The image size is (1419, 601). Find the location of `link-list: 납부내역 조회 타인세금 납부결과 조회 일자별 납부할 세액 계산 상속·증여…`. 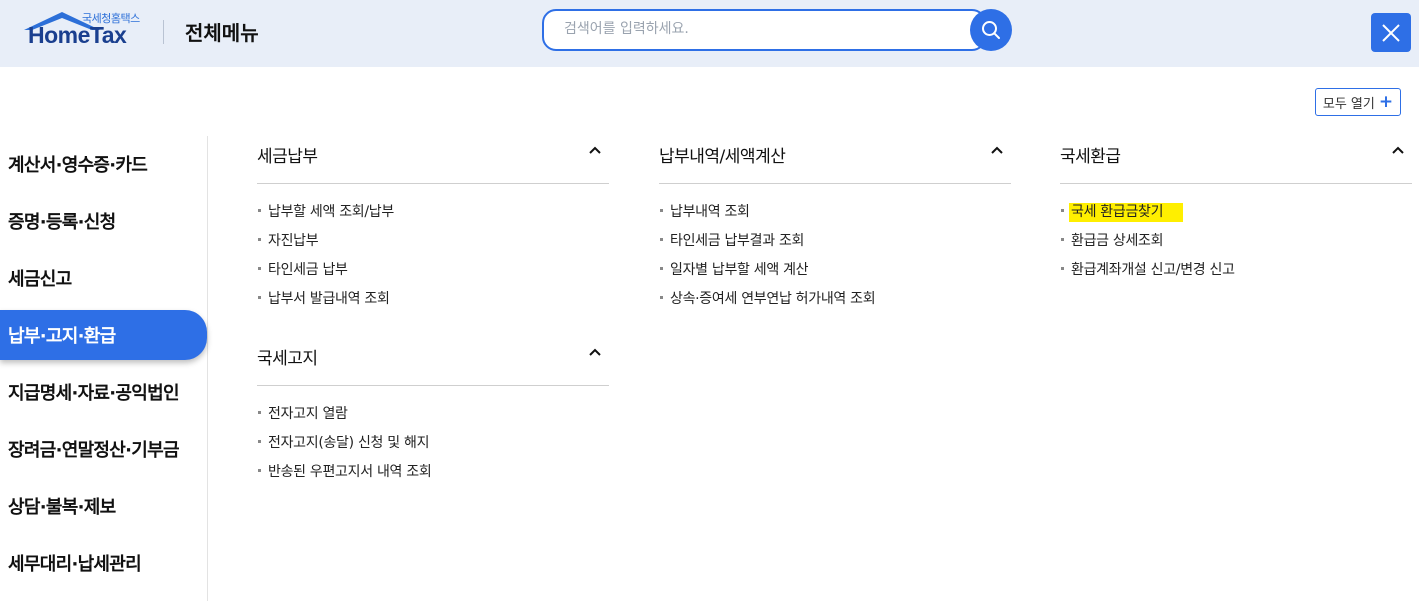

link-list: 납부내역 조회 타인세금 납부결과 조회 일자별 납부할 세액 계산 상속·증여… is located at coordinates (835, 250).